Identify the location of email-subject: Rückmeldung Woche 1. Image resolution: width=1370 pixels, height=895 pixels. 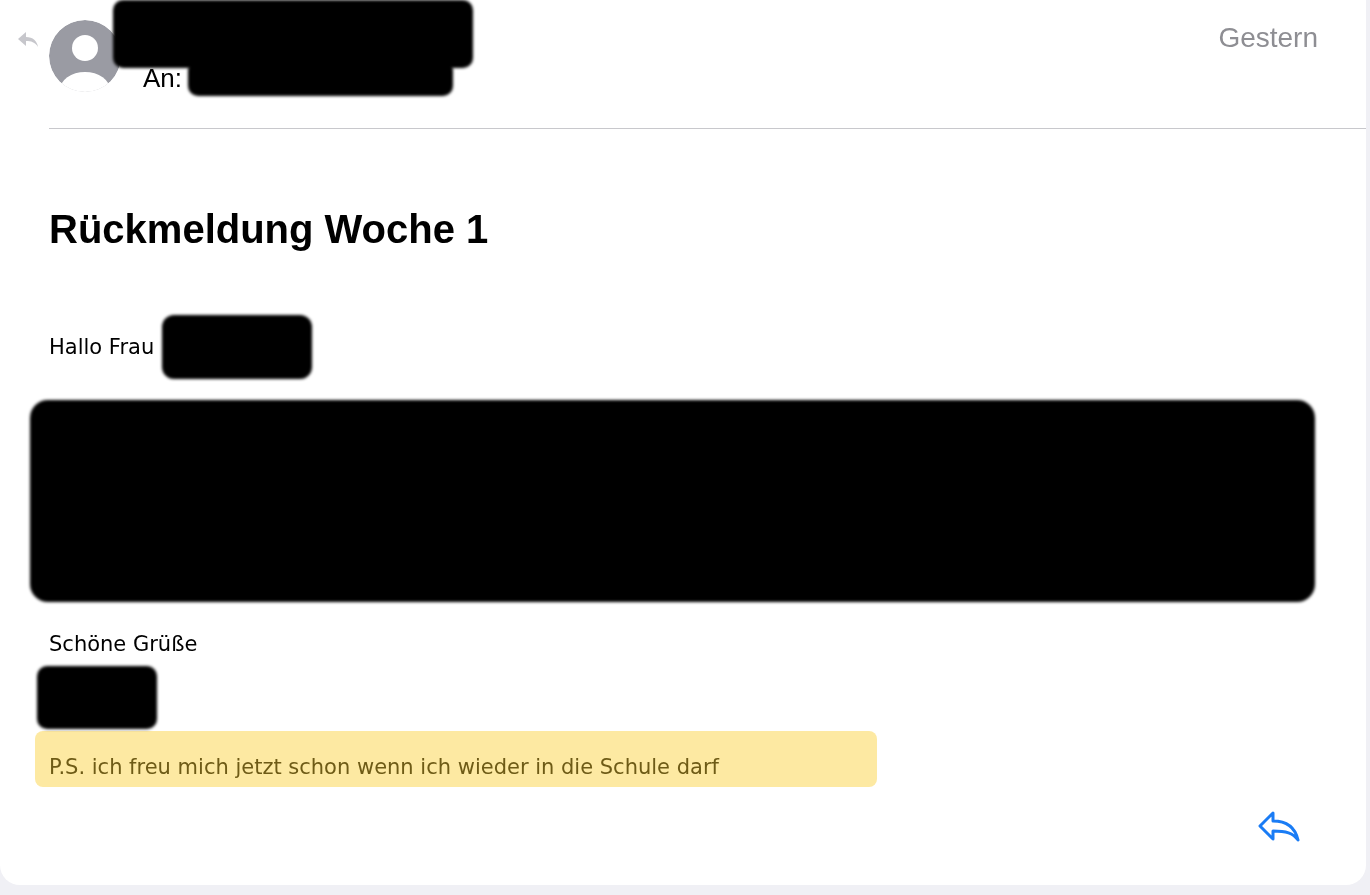
(269, 229).